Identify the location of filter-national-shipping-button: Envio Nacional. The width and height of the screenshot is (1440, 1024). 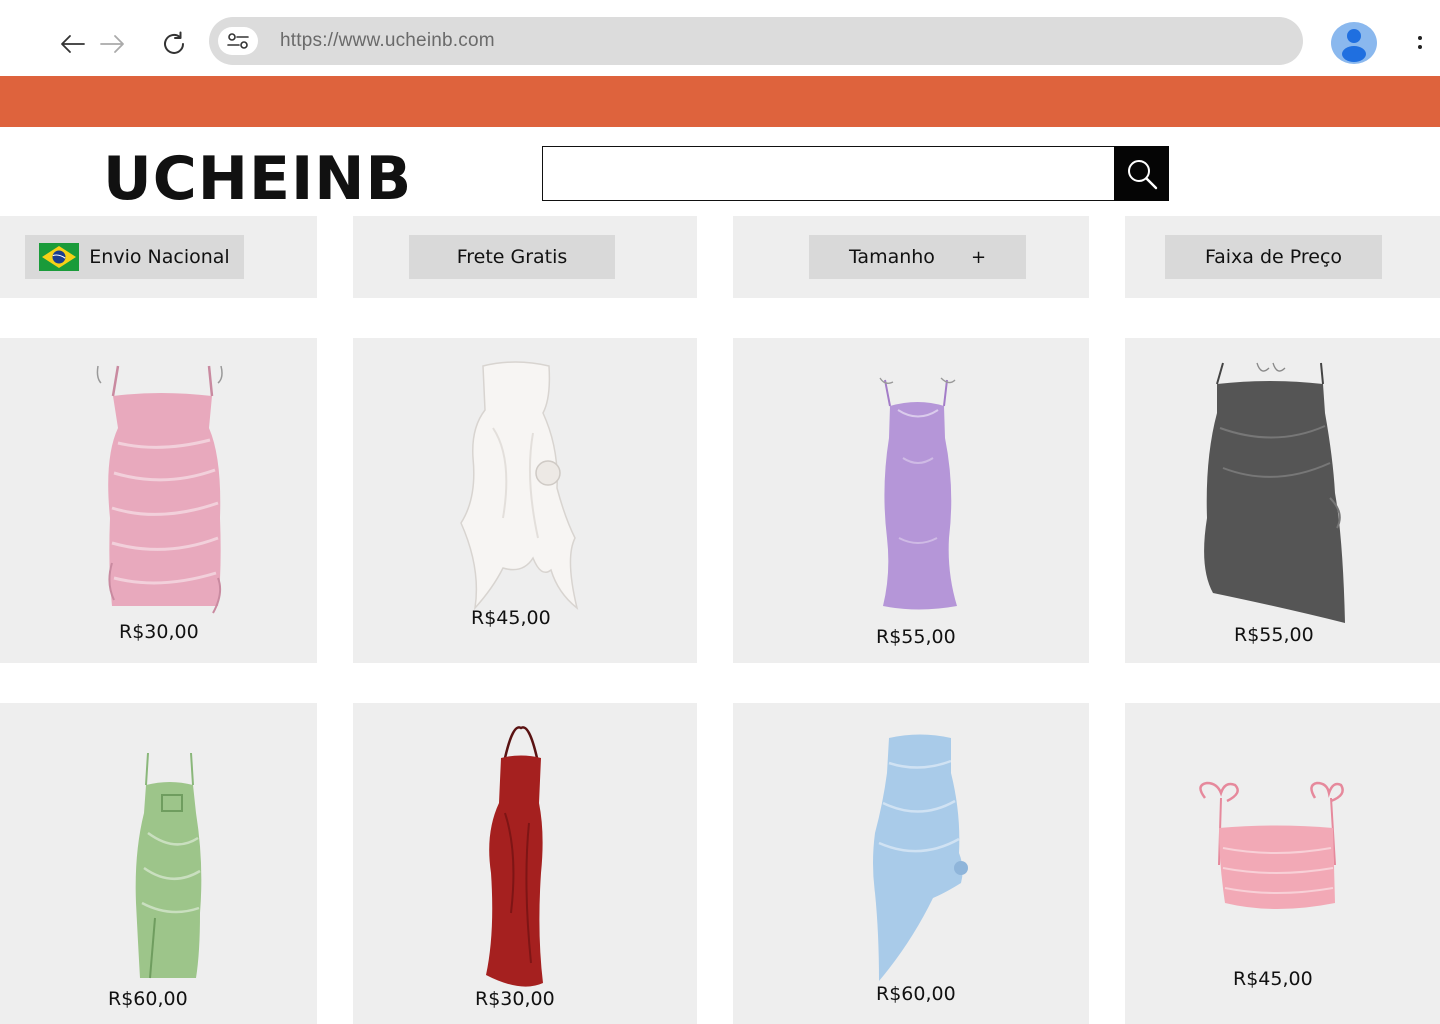
(134, 257).